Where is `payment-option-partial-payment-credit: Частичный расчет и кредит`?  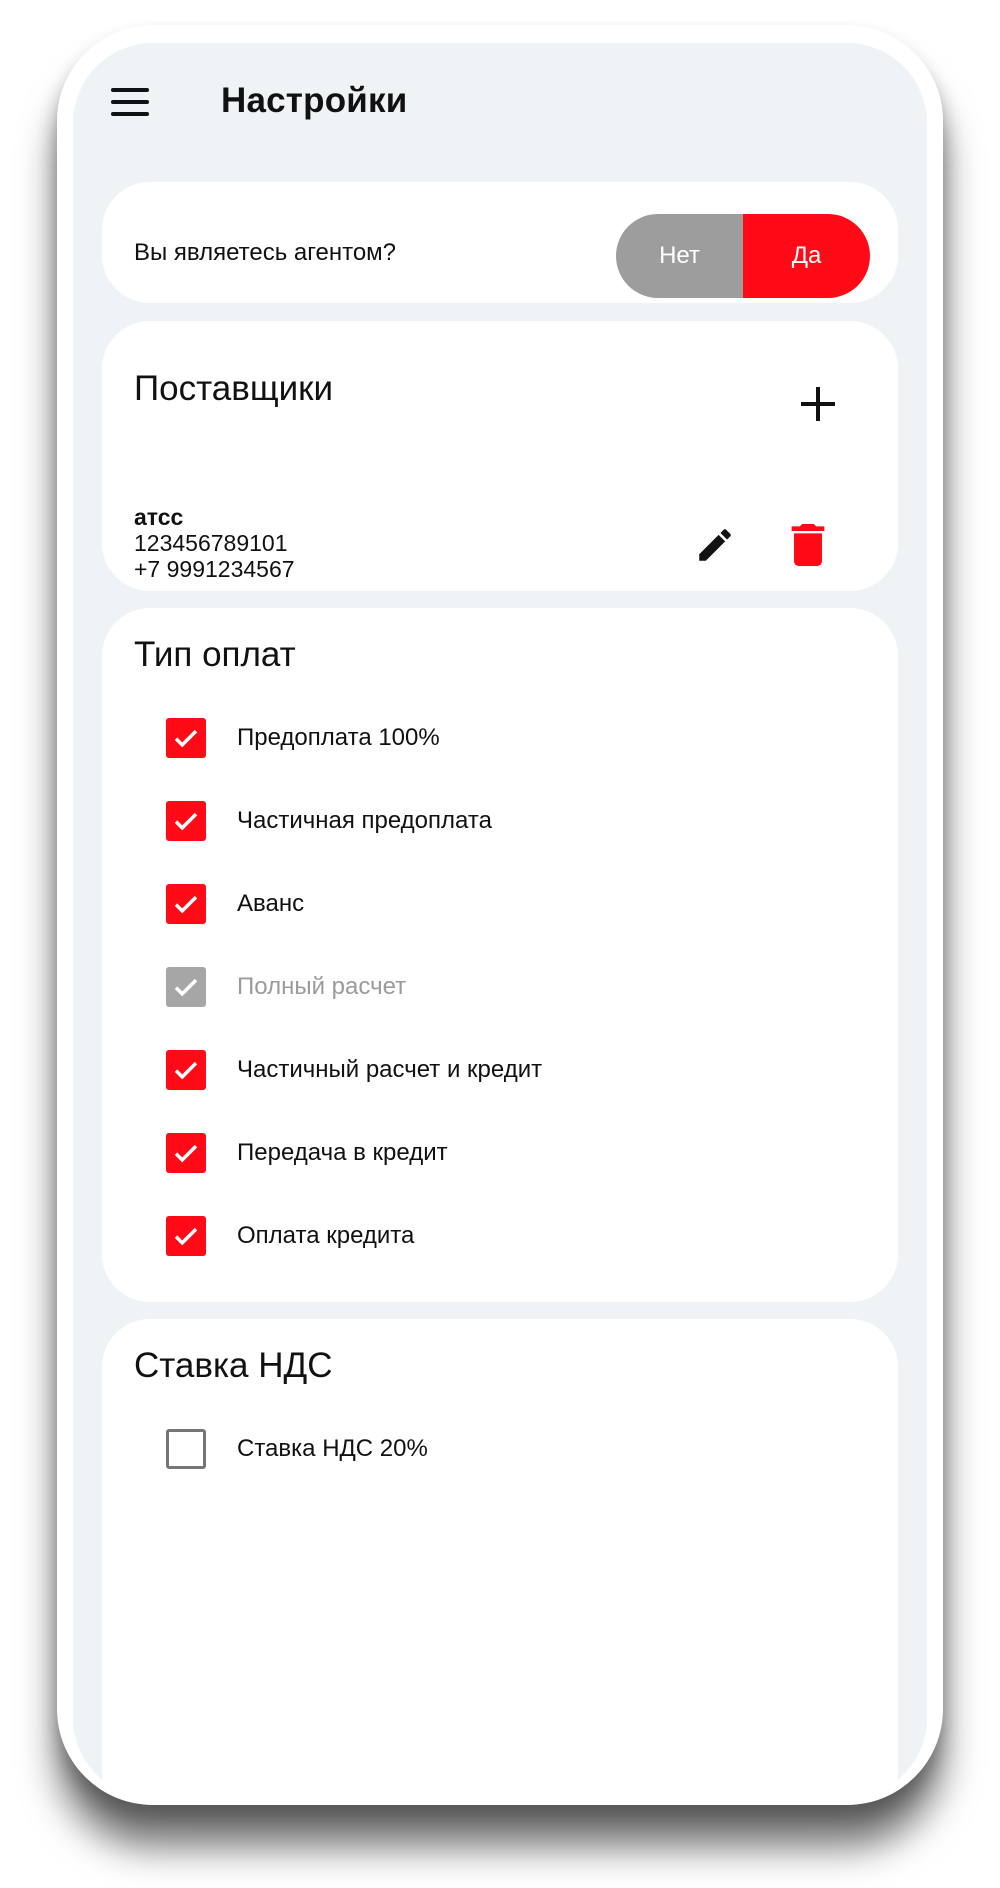
payment-option-partial-payment-credit: Частичный расчет и кредит is located at coordinates (516, 1070).